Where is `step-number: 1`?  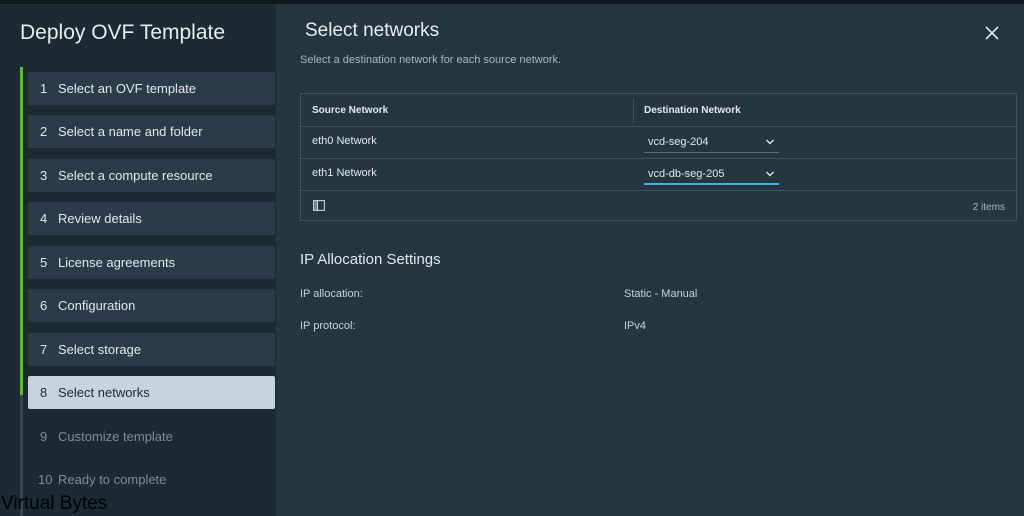
step-number: 1 is located at coordinates (44, 88).